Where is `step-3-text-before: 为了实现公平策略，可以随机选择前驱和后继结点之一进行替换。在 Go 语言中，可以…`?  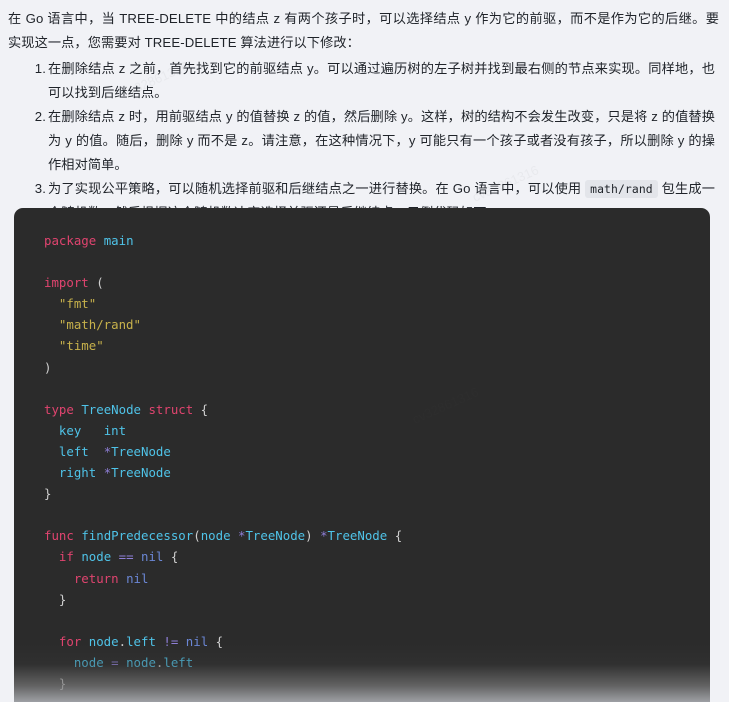
step-3-text-before: 为了实现公平策略，可以随机选择前驱和后继结点之一进行替换。在 Go 语言中，可以… is located at coordinates (317, 188).